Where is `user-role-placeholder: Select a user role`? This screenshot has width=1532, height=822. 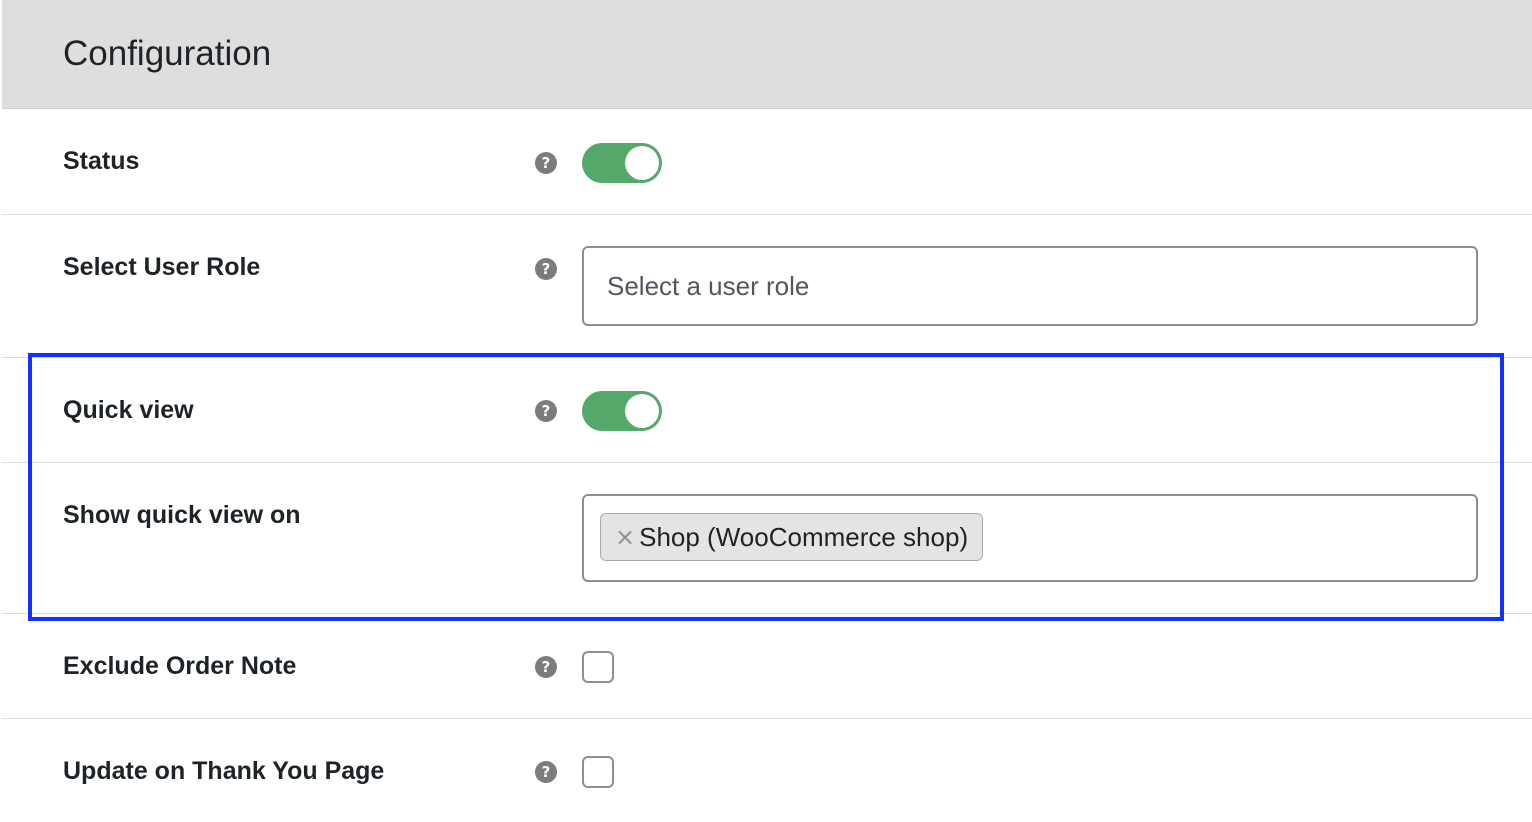
user-role-placeholder: Select a user role is located at coordinates (708, 286).